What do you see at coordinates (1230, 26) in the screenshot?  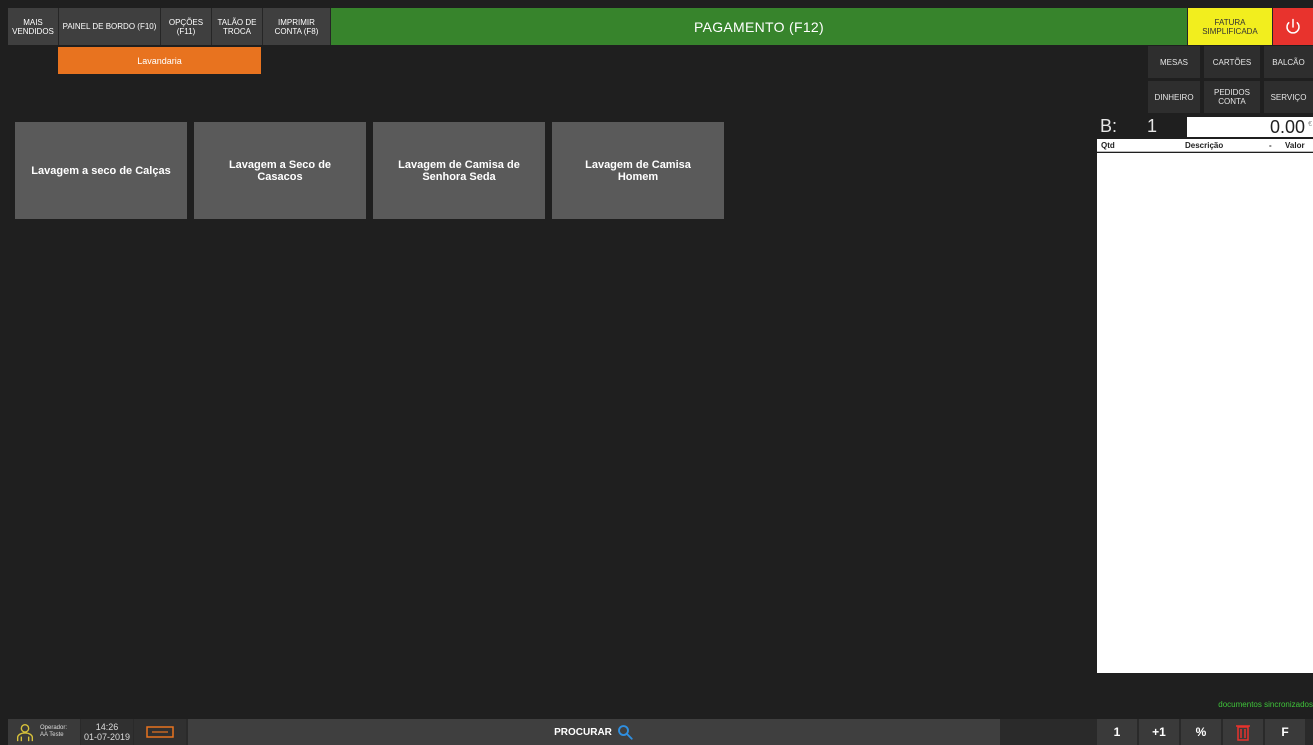 I see `fatura-simplificada-button: FATURA SIMPLIFICADA` at bounding box center [1230, 26].